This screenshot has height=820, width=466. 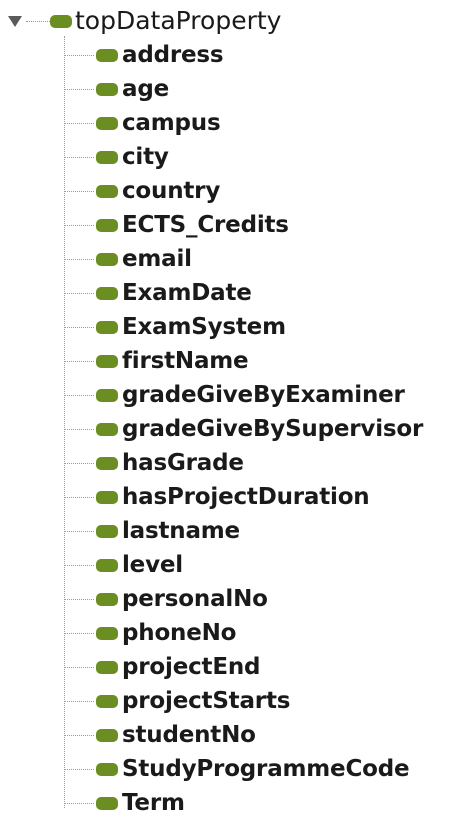 What do you see at coordinates (173, 55) in the screenshot?
I see `tree-node-label: address` at bounding box center [173, 55].